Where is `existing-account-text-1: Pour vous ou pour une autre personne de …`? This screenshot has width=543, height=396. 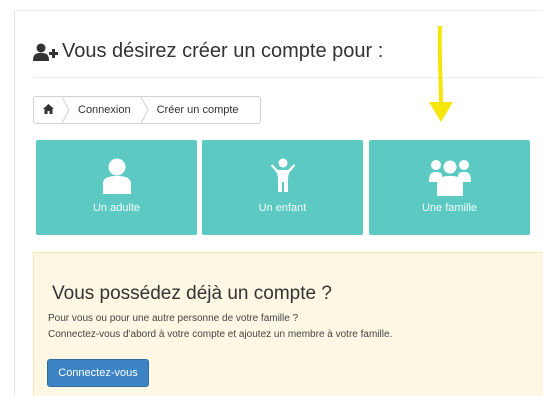
existing-account-text-1: Pour vous ou pour une autre personne de … is located at coordinates (173, 318).